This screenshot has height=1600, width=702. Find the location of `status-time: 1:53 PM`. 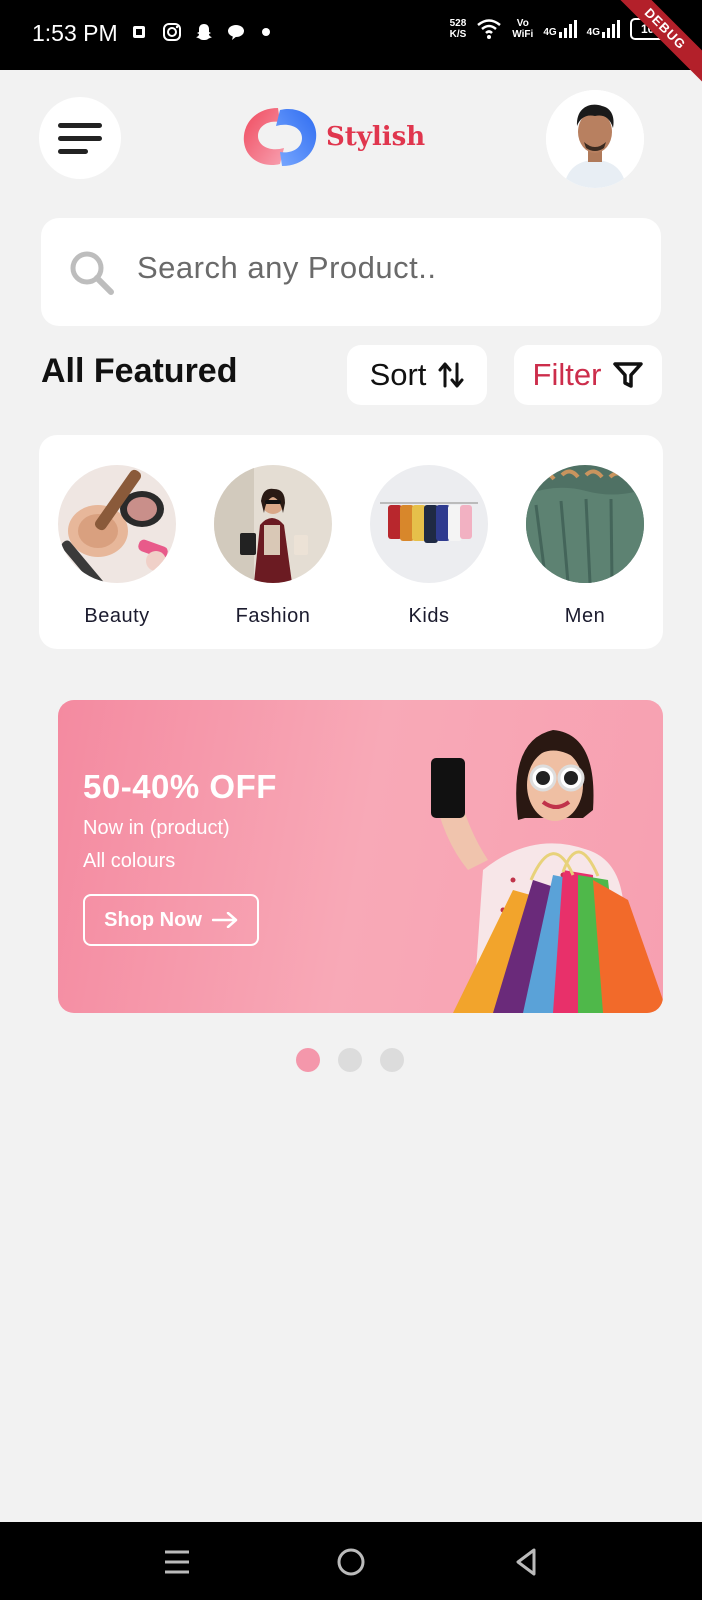

status-time: 1:53 PM is located at coordinates (75, 33).